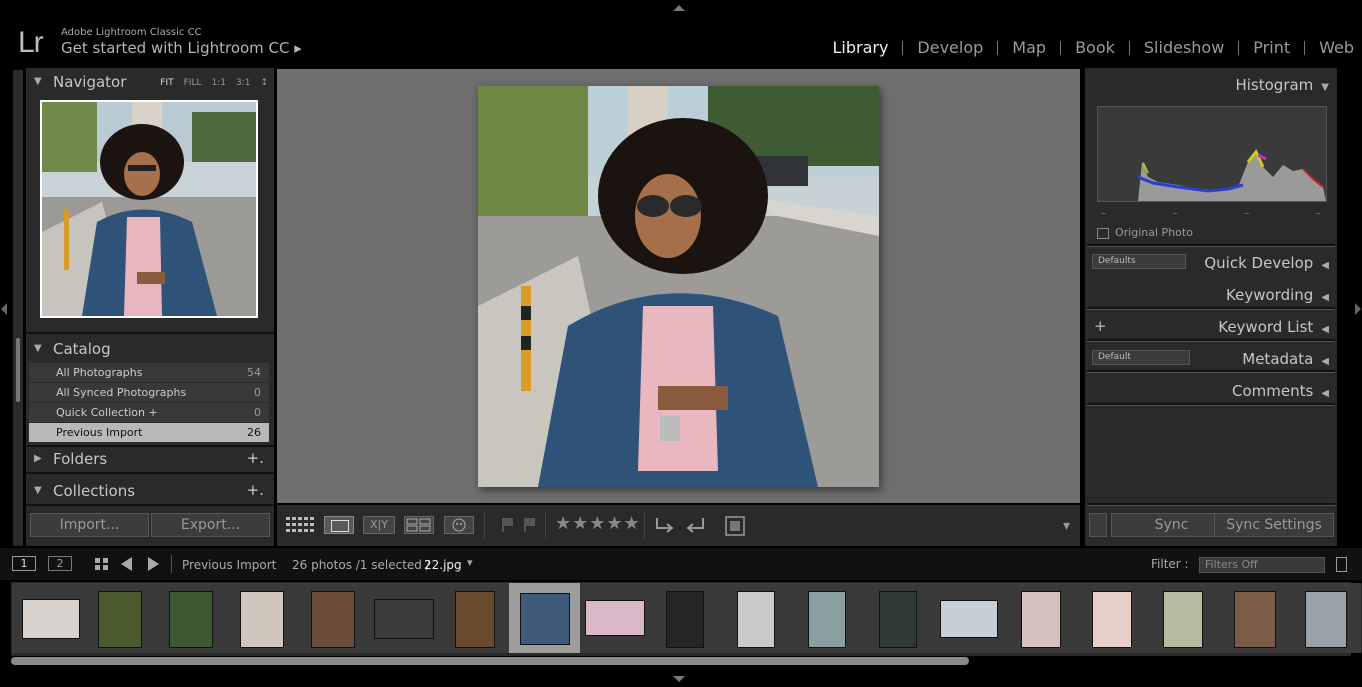 This screenshot has height=687, width=1362. Describe the element at coordinates (264, 83) in the screenshot. I see `zoom-menu-arrows-icon: ↕` at that location.